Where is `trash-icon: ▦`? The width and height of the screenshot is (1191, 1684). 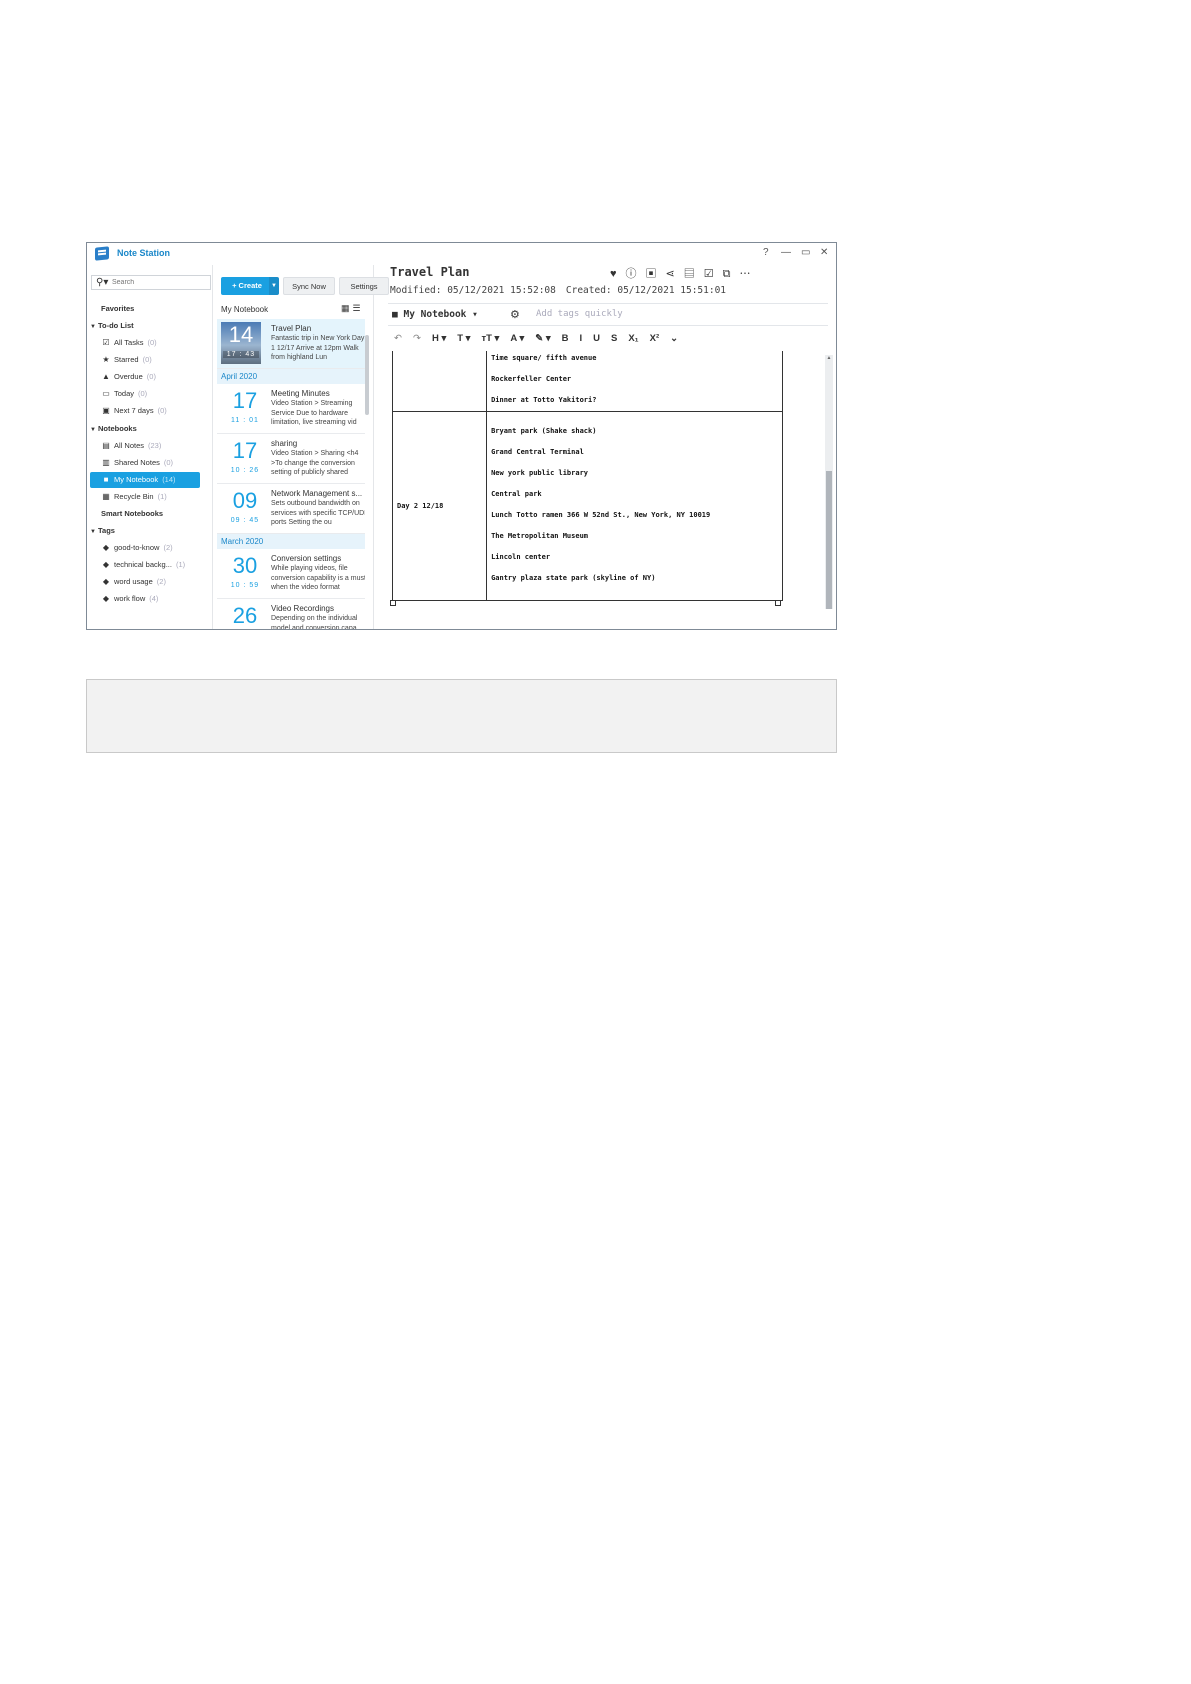
trash-icon: ▦ is located at coordinates (106, 496).